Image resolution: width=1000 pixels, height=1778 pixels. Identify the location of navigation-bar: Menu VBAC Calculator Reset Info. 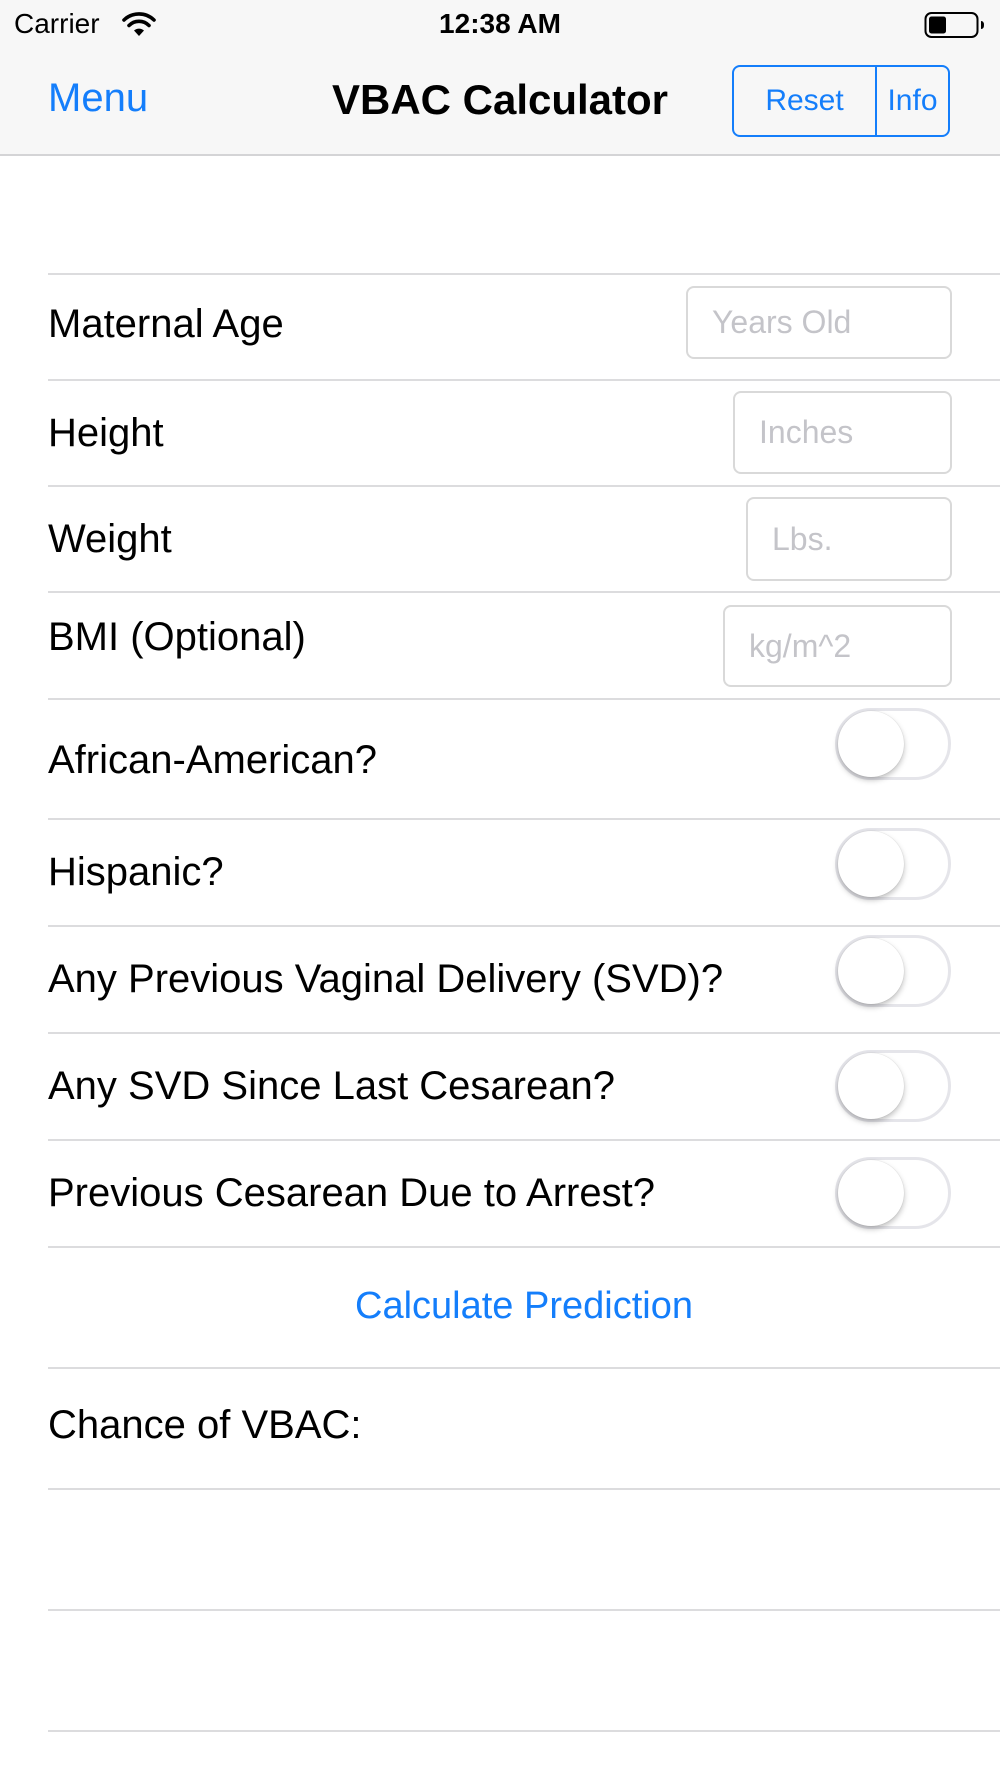
(500, 103).